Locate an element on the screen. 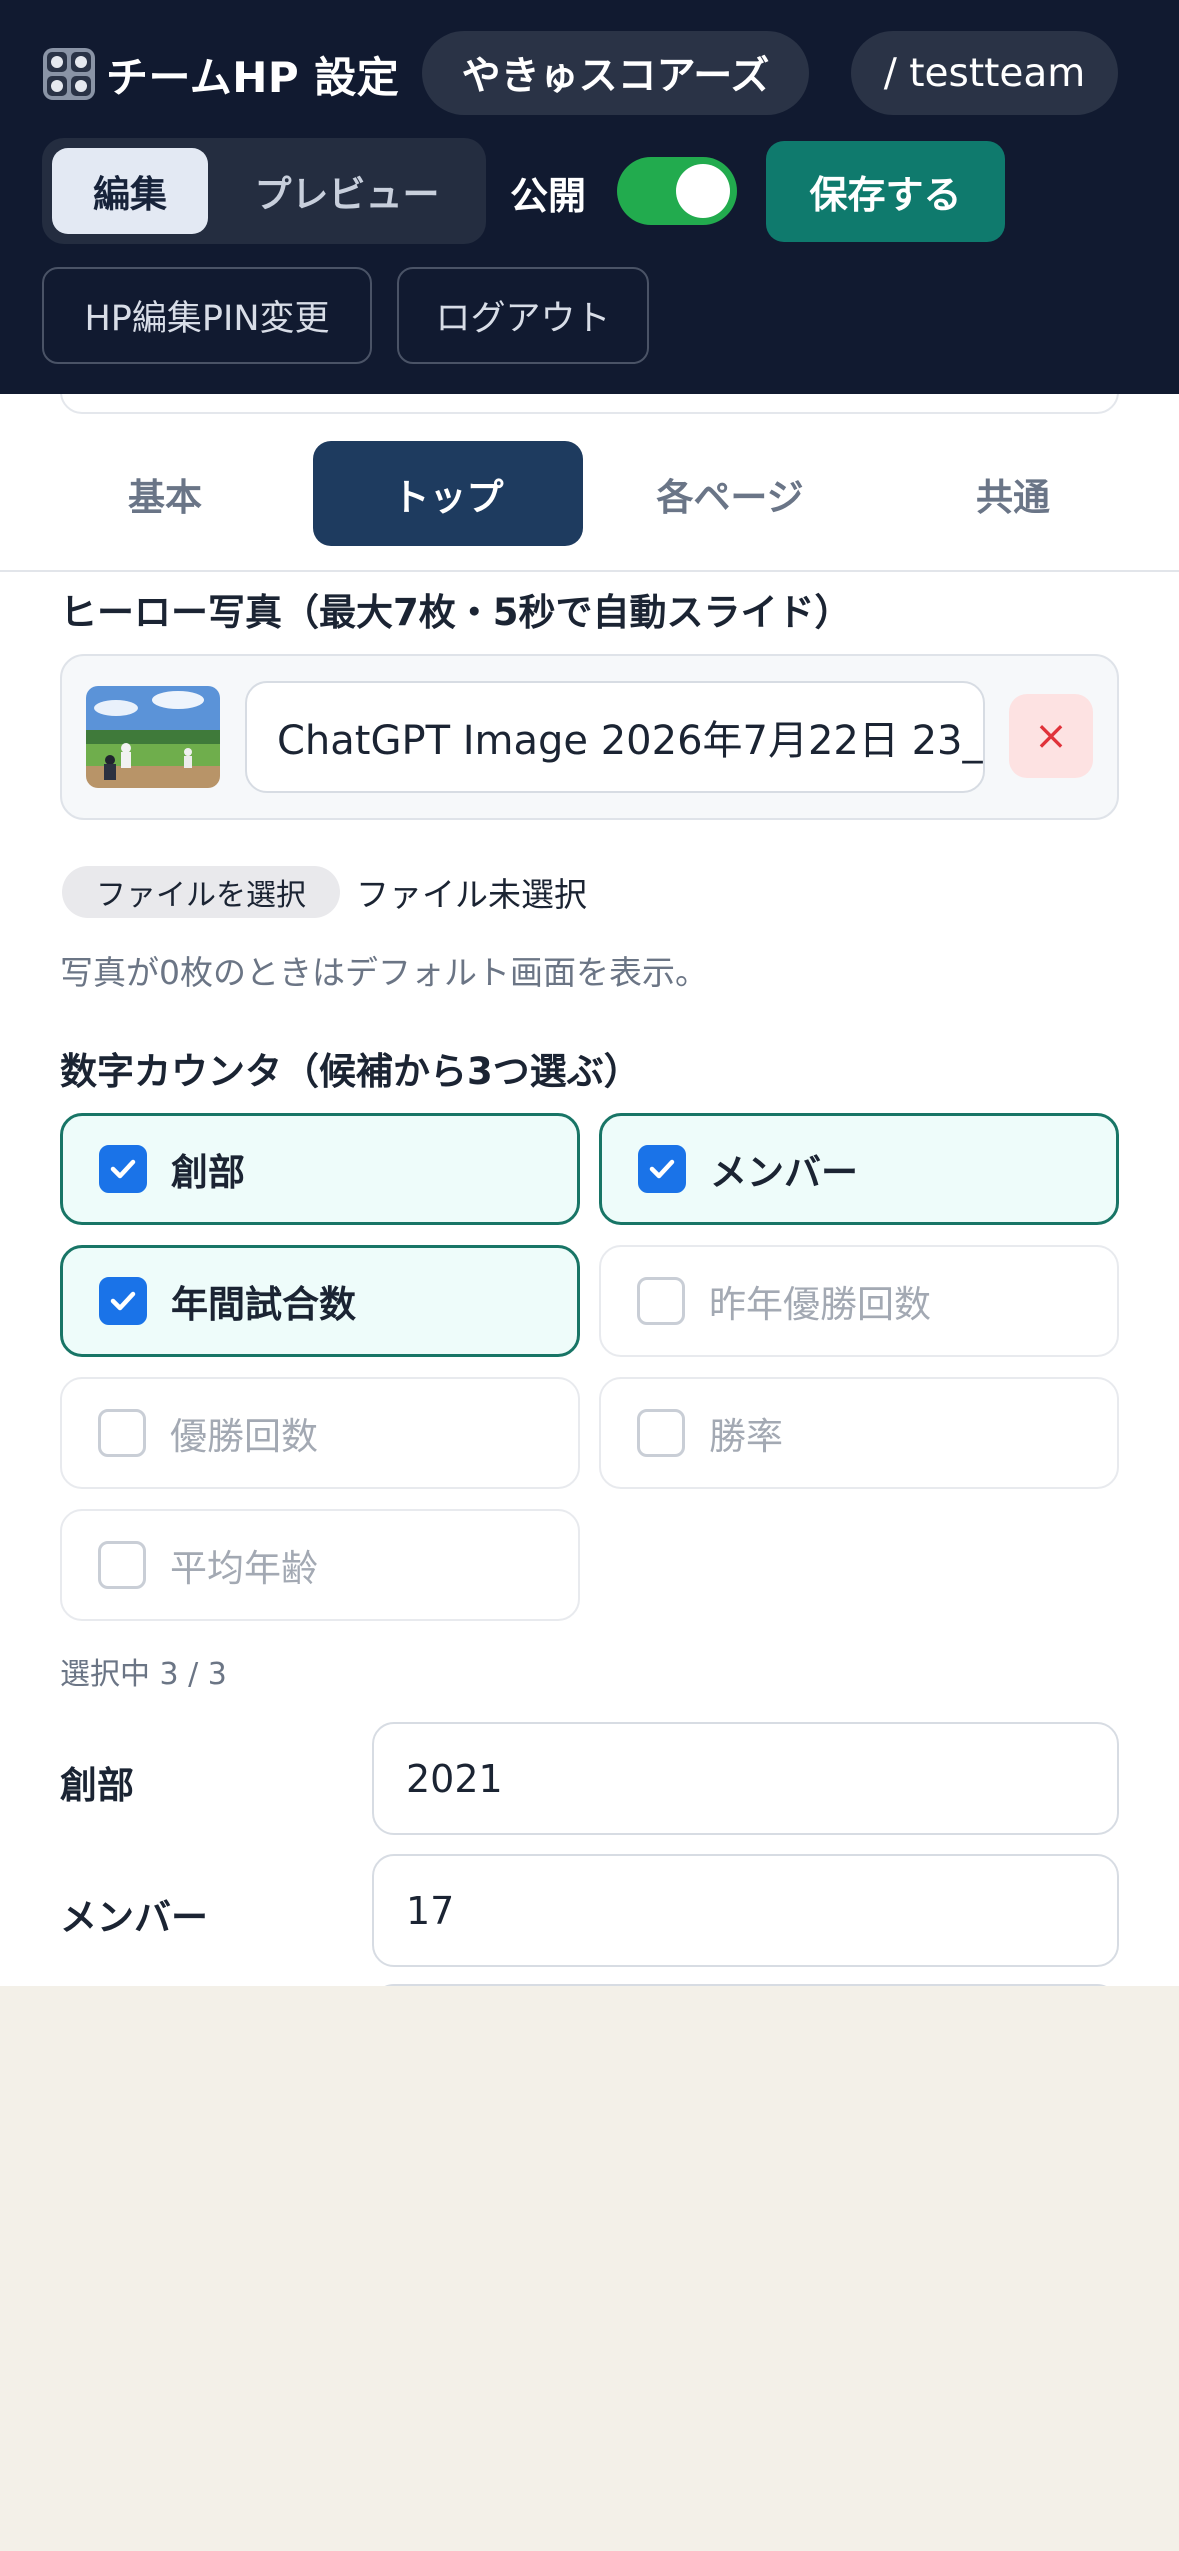 This screenshot has height=2551, width=1179. counter-option-label: 平均年齢 is located at coordinates (244, 1568).